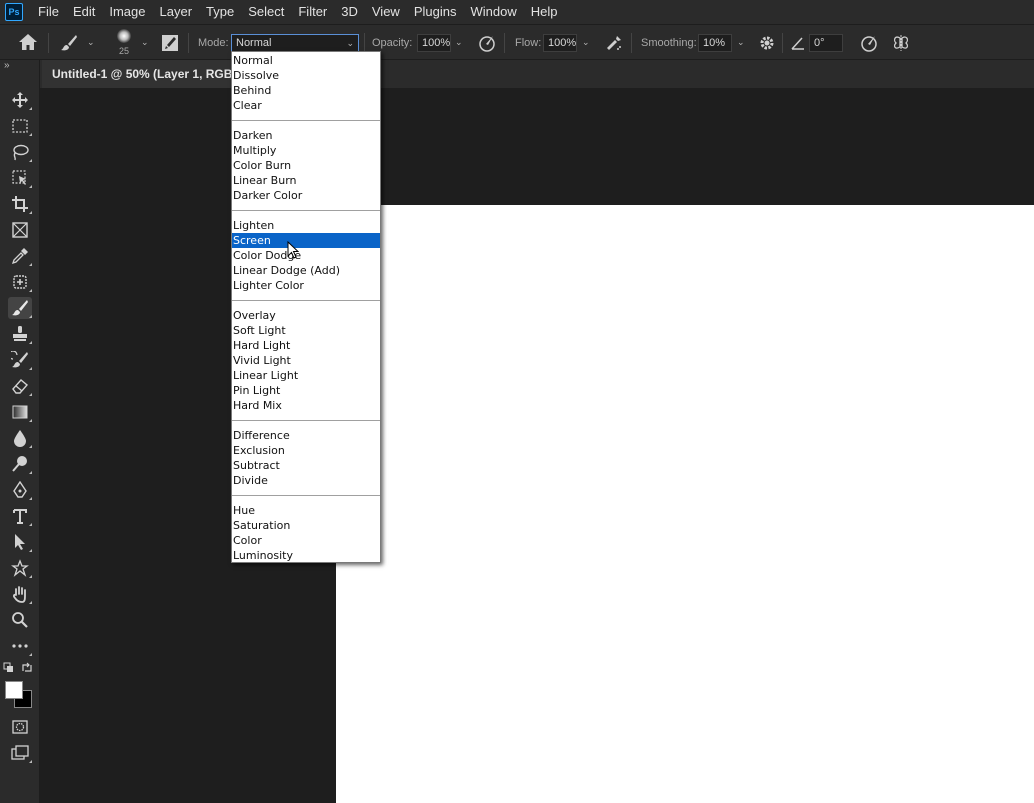 Image resolution: width=1034 pixels, height=803 pixels. What do you see at coordinates (127, 12) in the screenshot?
I see `menu-image: Image` at bounding box center [127, 12].